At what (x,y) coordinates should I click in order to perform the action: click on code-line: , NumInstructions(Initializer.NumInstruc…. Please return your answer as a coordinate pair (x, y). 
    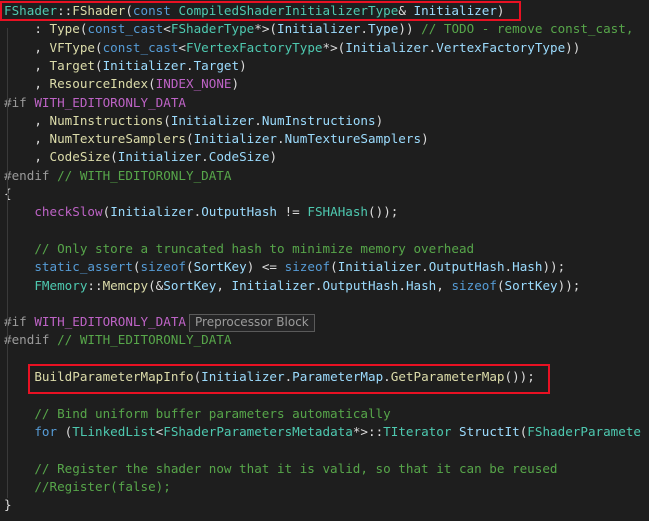
    Looking at the image, I should click on (193, 121).